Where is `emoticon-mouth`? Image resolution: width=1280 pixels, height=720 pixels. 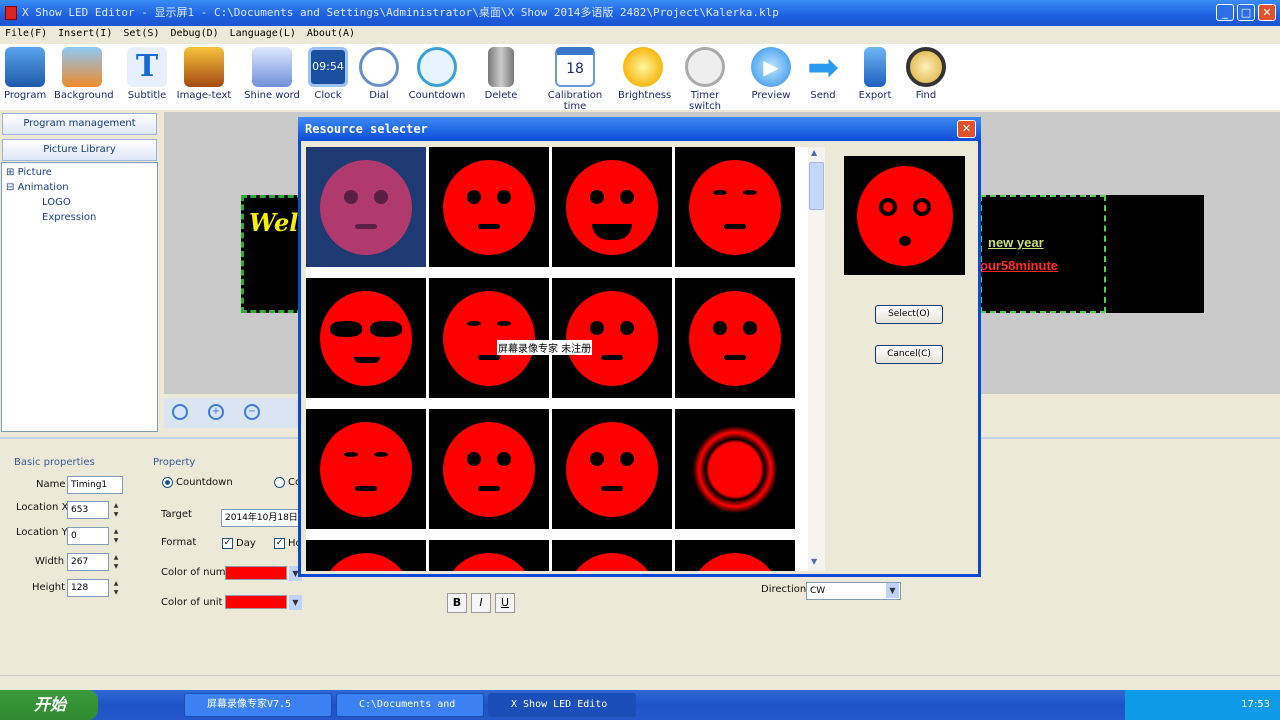 emoticon-mouth is located at coordinates (489, 226).